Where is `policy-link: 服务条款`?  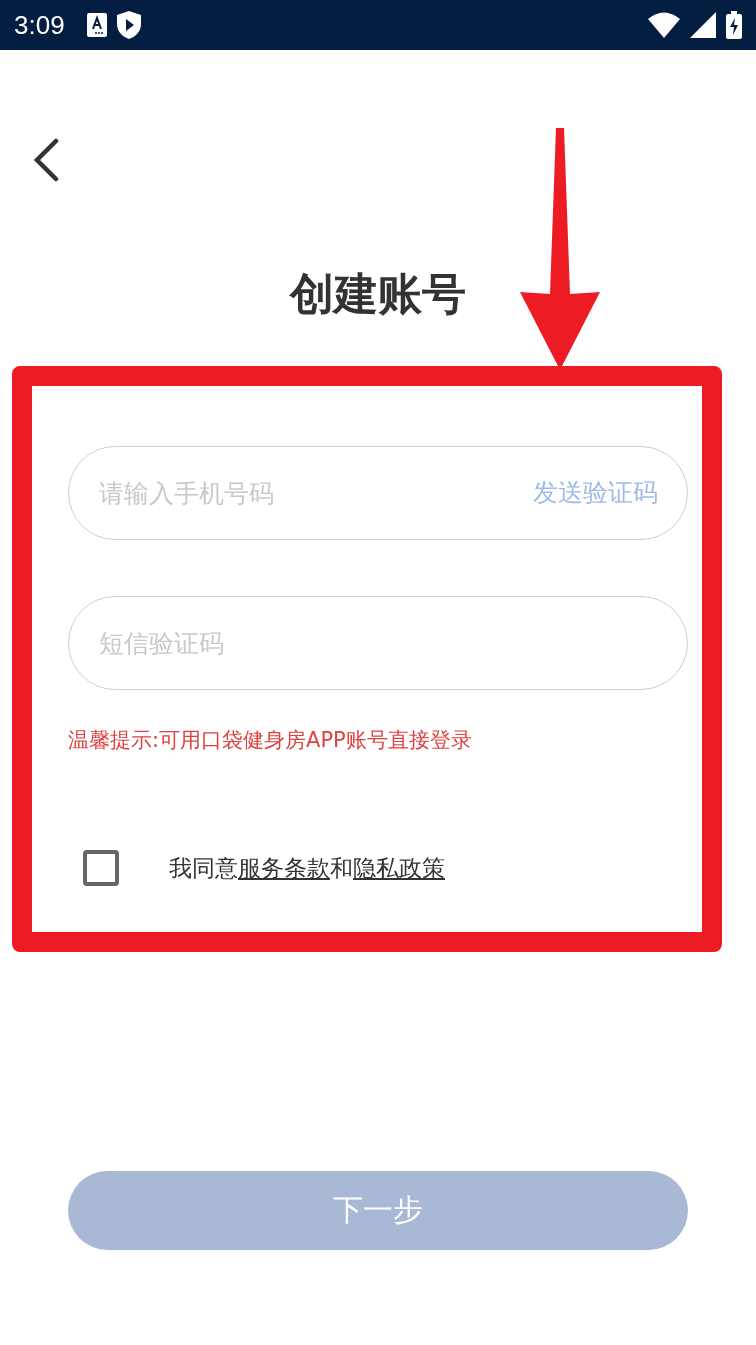
policy-link: 服务条款 is located at coordinates (284, 867).